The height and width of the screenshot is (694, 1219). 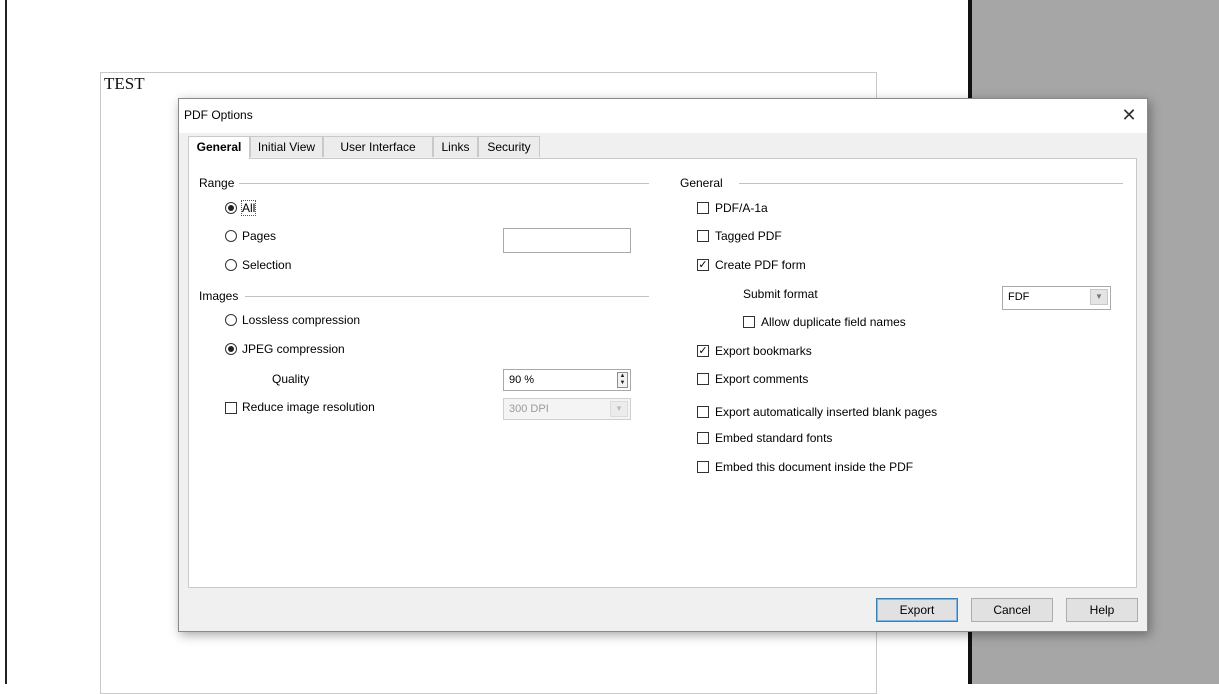 I want to click on export-button: Export, so click(x=917, y=610).